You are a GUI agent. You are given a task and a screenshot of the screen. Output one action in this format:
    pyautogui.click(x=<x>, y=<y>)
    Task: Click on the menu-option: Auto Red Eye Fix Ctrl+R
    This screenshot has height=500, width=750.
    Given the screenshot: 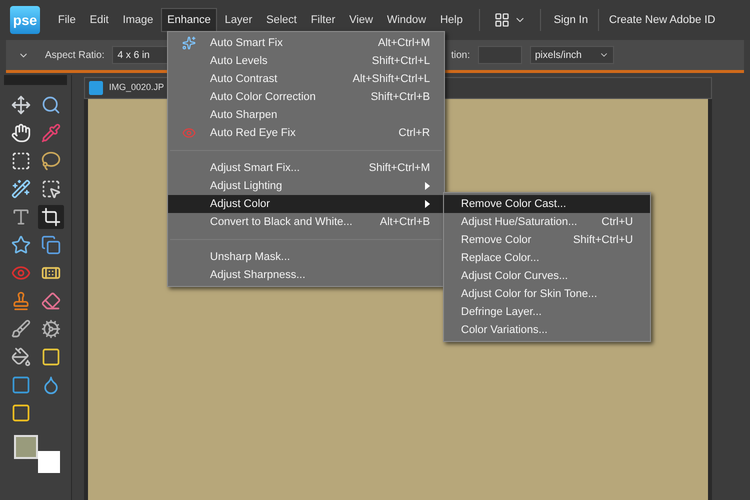 What is the action you would take?
    pyautogui.click(x=306, y=133)
    